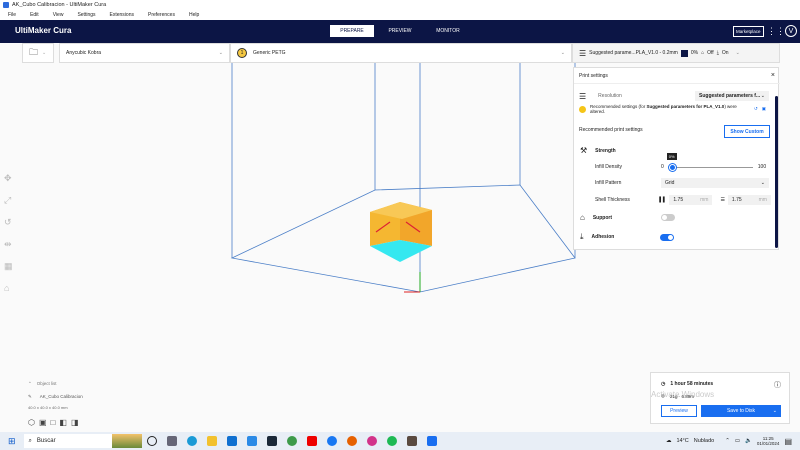  What do you see at coordinates (48, 407) in the screenshot?
I see `object-dimensions: 40.0 x 40.0 x 40.0 mm` at bounding box center [48, 407].